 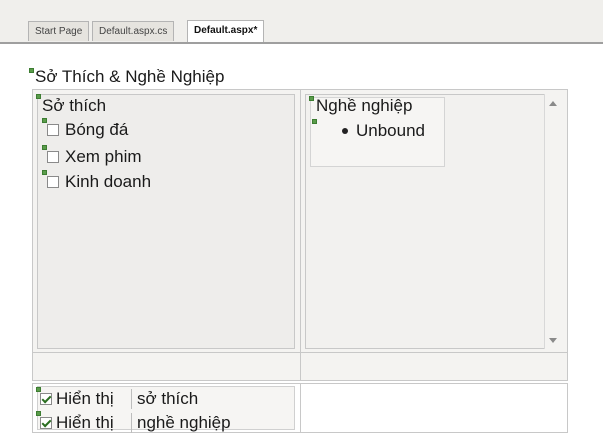 What do you see at coordinates (391, 130) in the screenshot?
I see `career-label: Unbound` at bounding box center [391, 130].